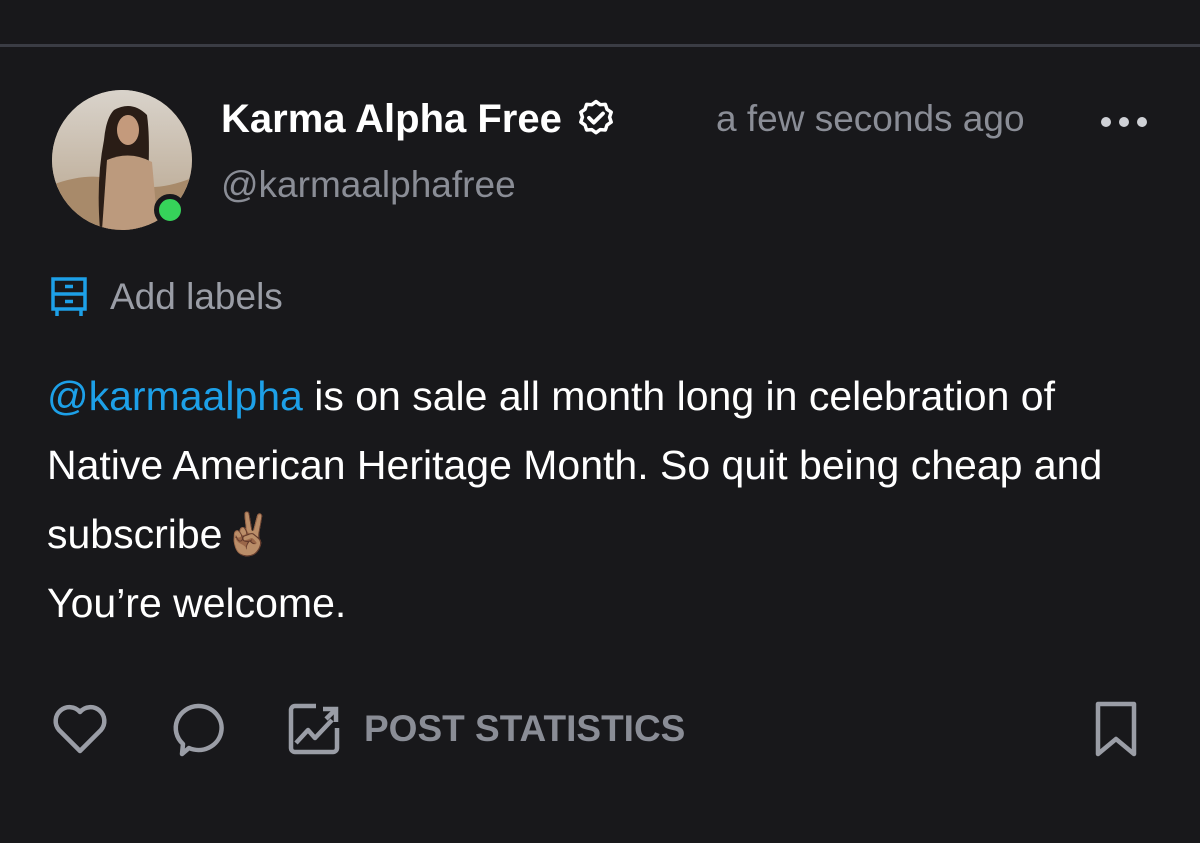 This screenshot has height=843, width=1200. Describe the element at coordinates (170, 210) in the screenshot. I see `online-status-indicator` at that location.